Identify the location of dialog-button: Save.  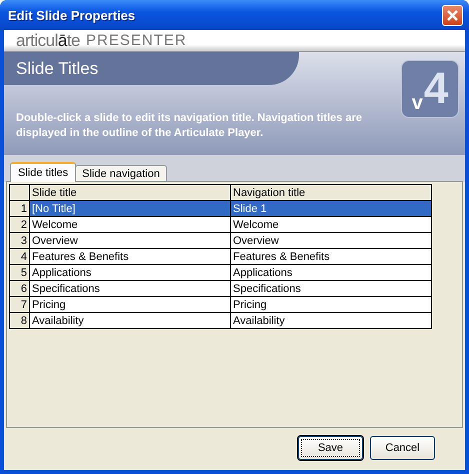
(330, 448).